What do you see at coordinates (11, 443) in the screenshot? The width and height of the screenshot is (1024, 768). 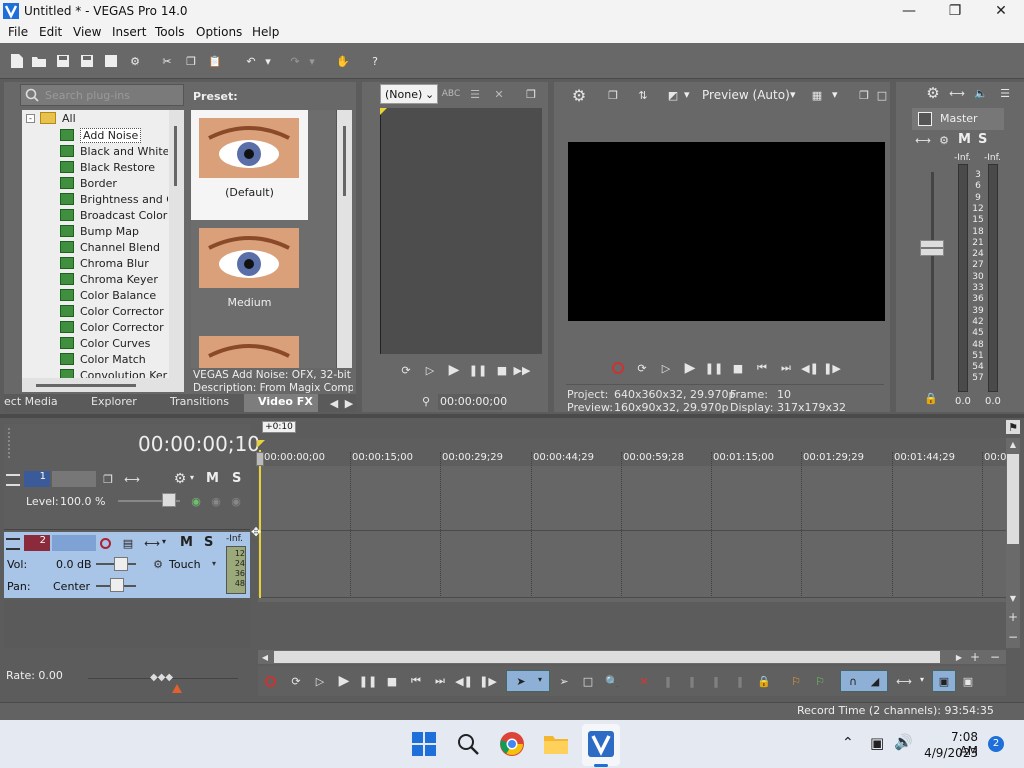 I see `drag-handle` at bounding box center [11, 443].